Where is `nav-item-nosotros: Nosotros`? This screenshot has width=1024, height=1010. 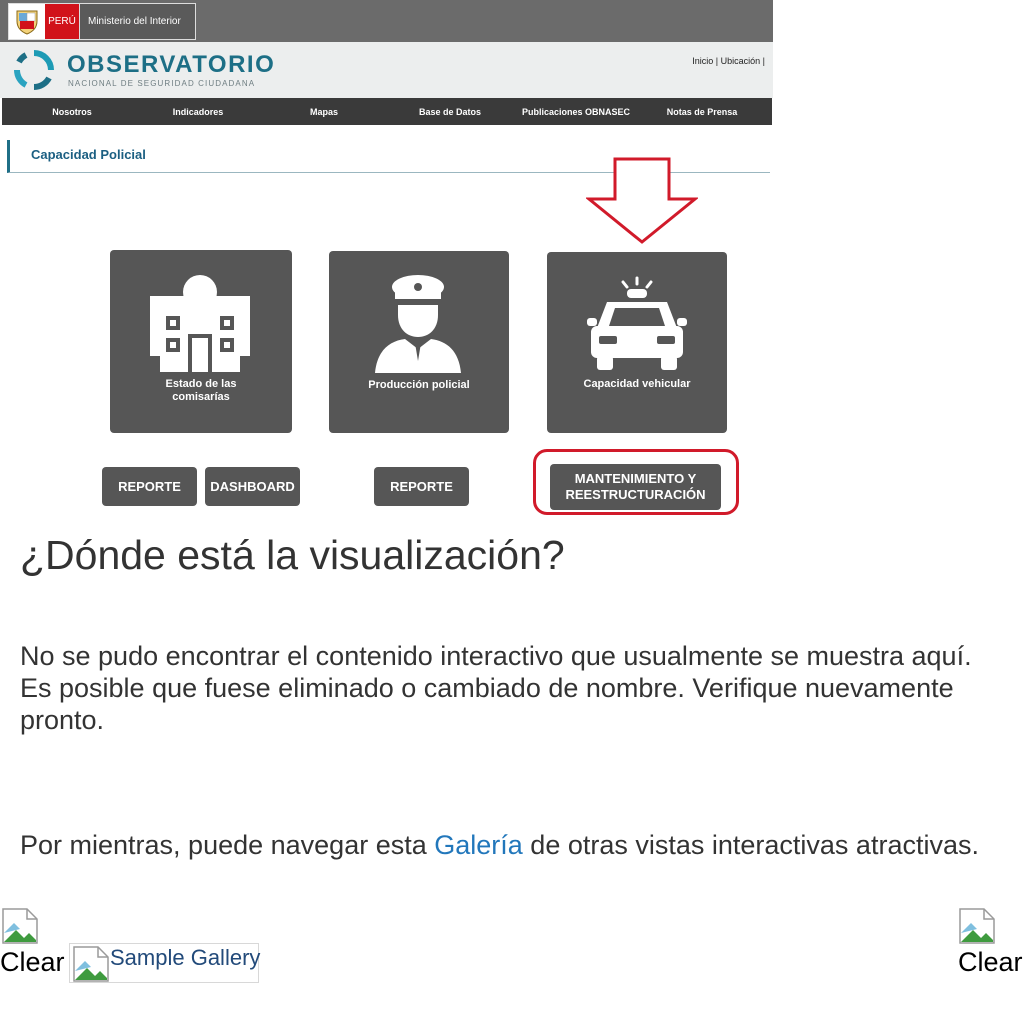 nav-item-nosotros: Nosotros is located at coordinates (72, 112).